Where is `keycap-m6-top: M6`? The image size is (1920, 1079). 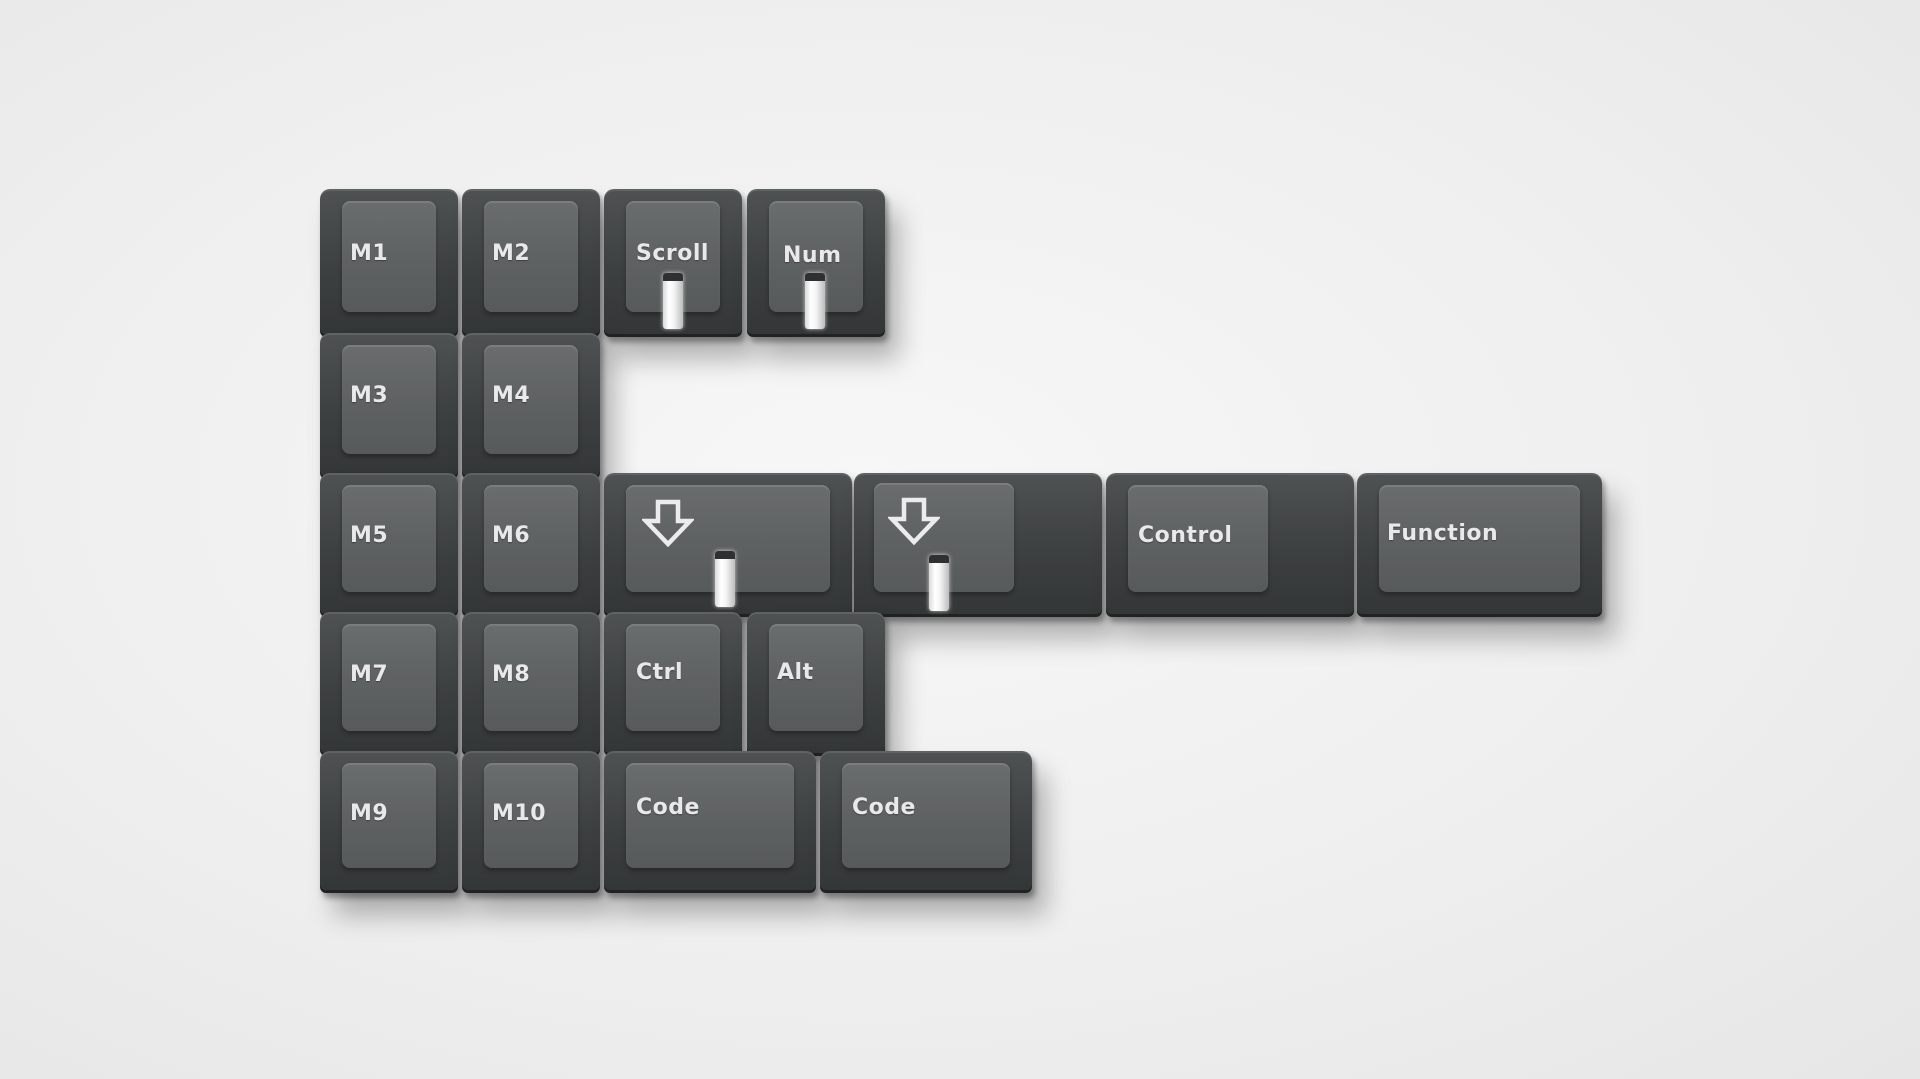
keycap-m6-top: M6 is located at coordinates (531, 538).